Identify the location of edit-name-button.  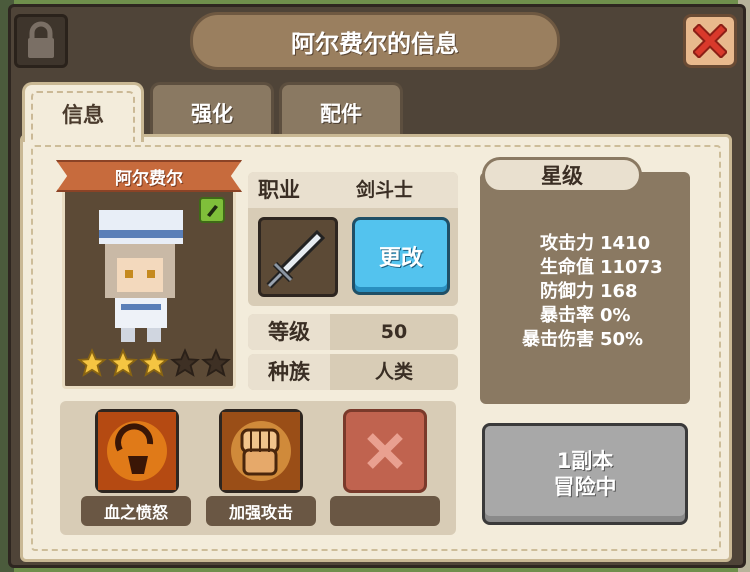
(212, 210).